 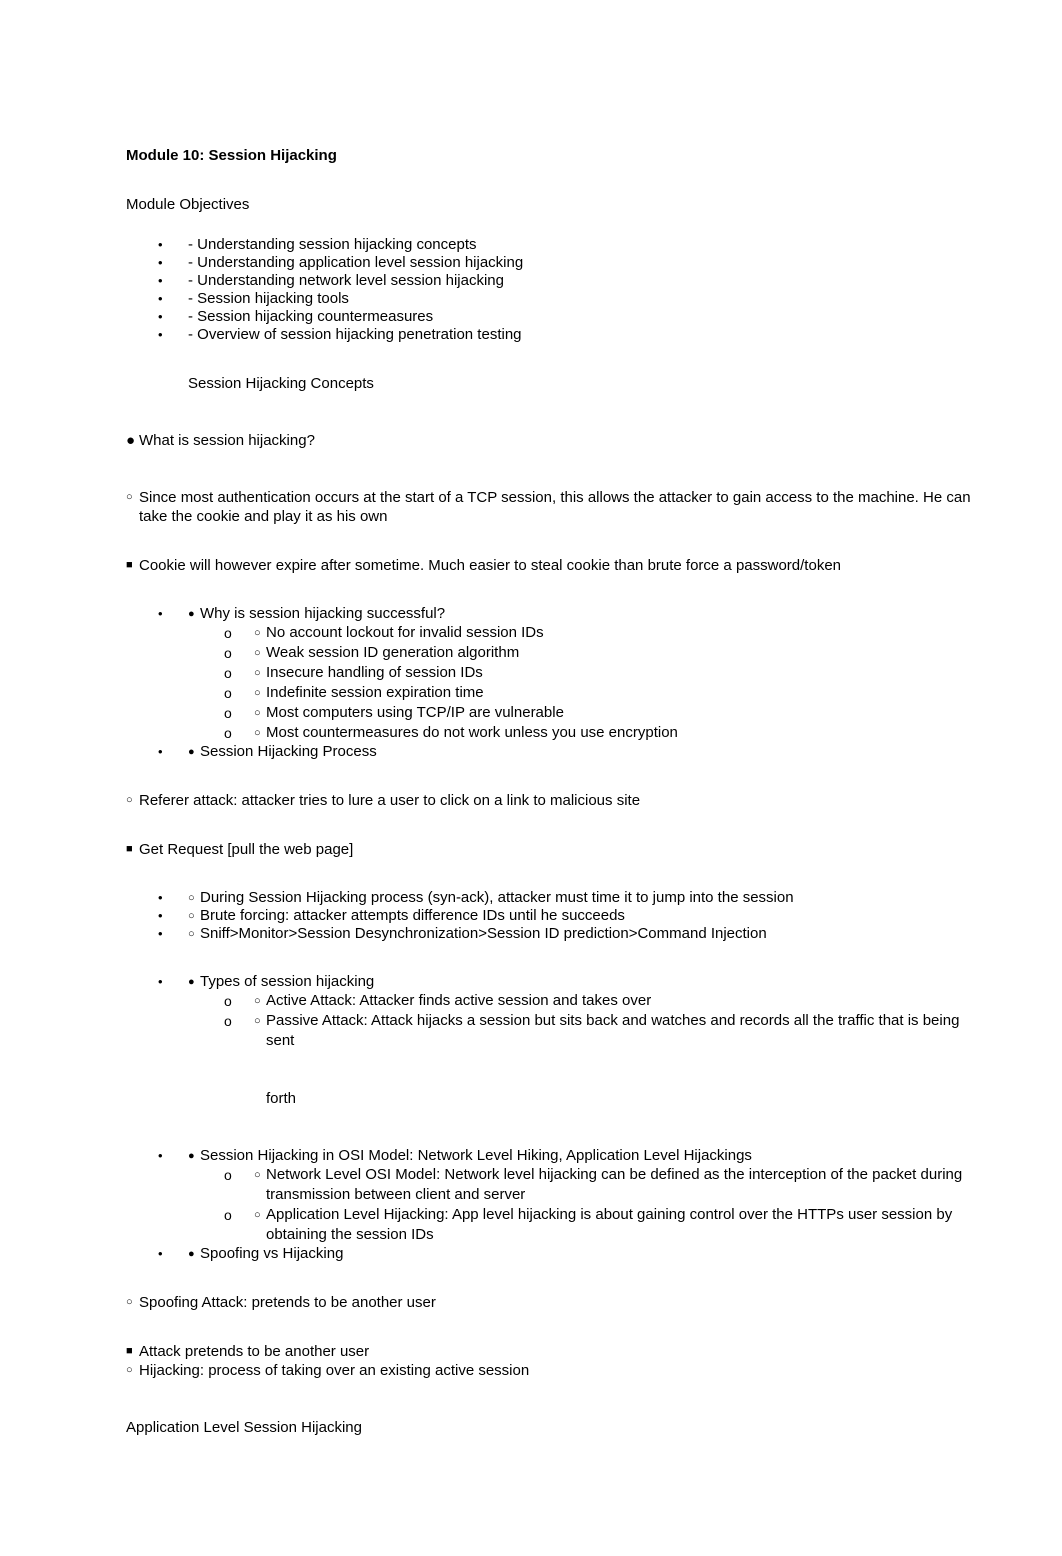 I want to click on section-heading-concepts: Session Hijacking Concepts, so click(x=281, y=383).